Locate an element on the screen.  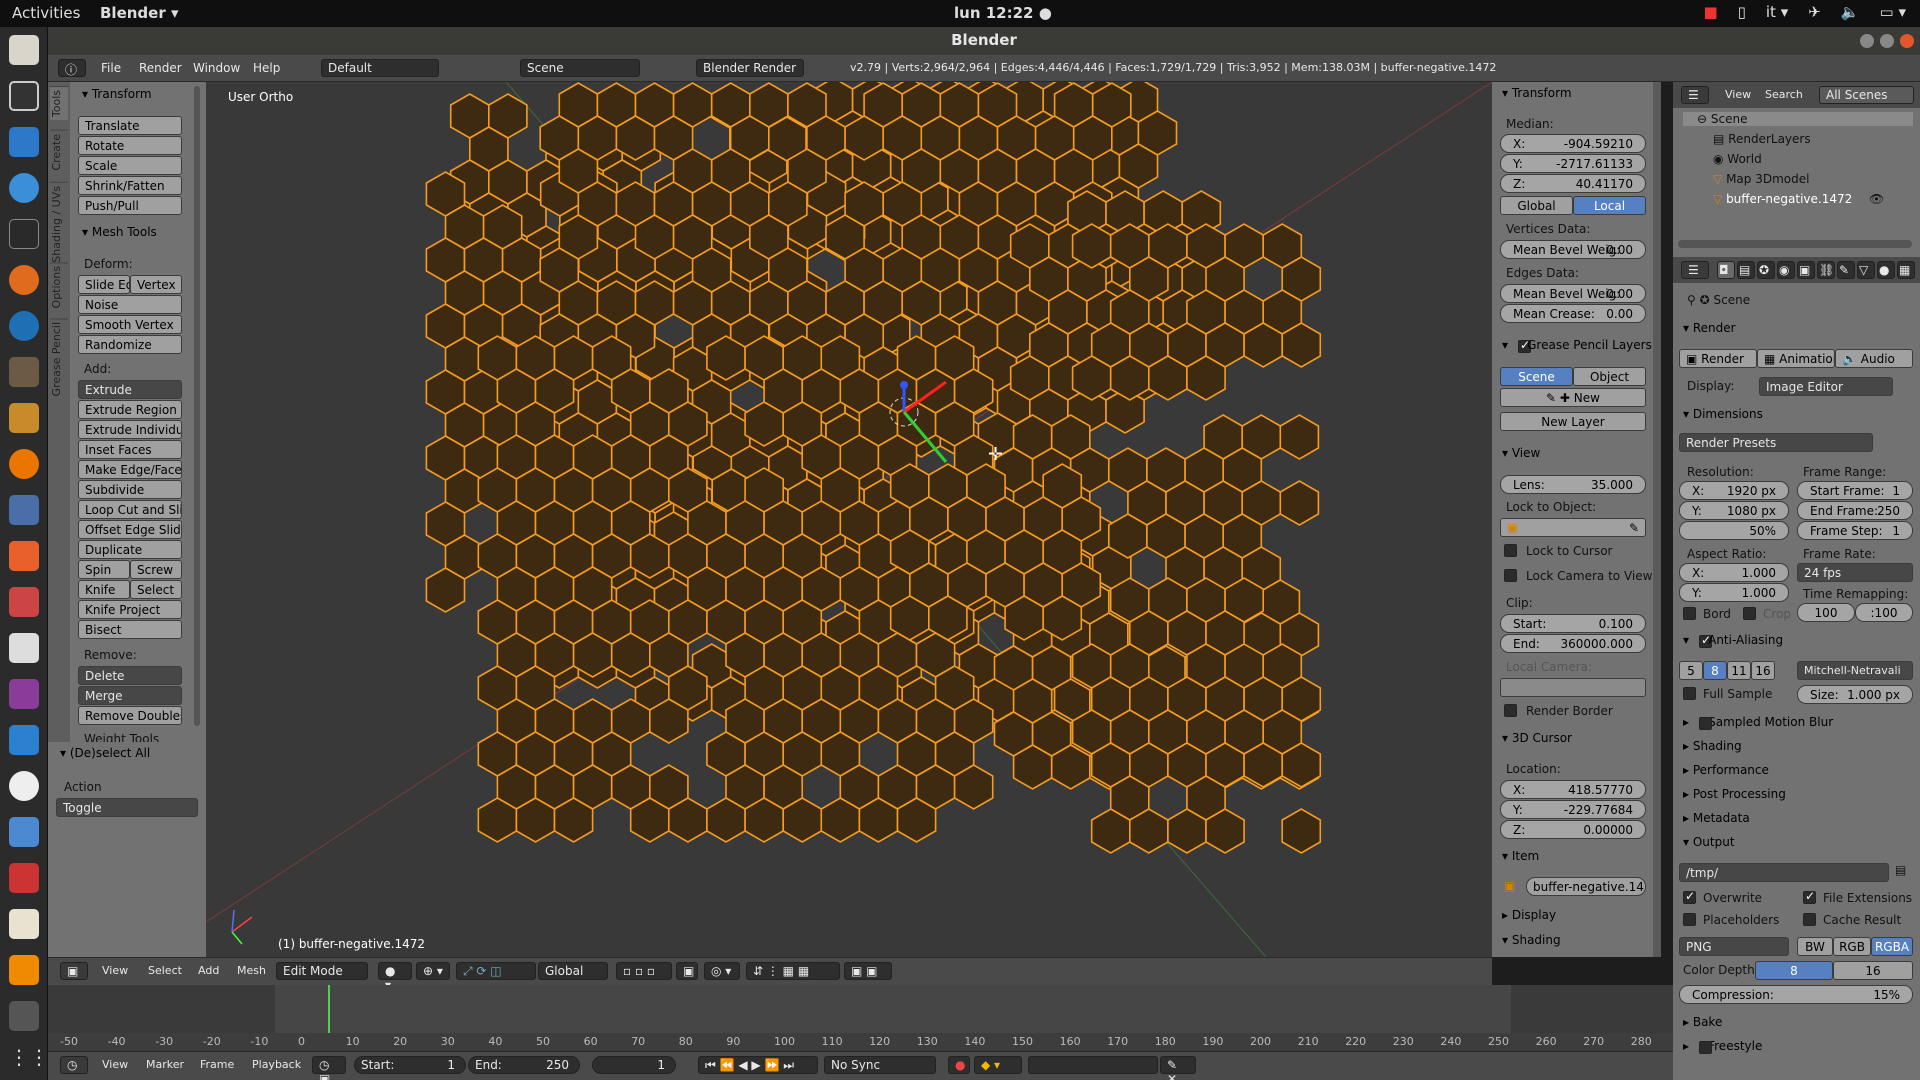
shrink-fatten-button: Shrink/Fatten is located at coordinates (130, 185).